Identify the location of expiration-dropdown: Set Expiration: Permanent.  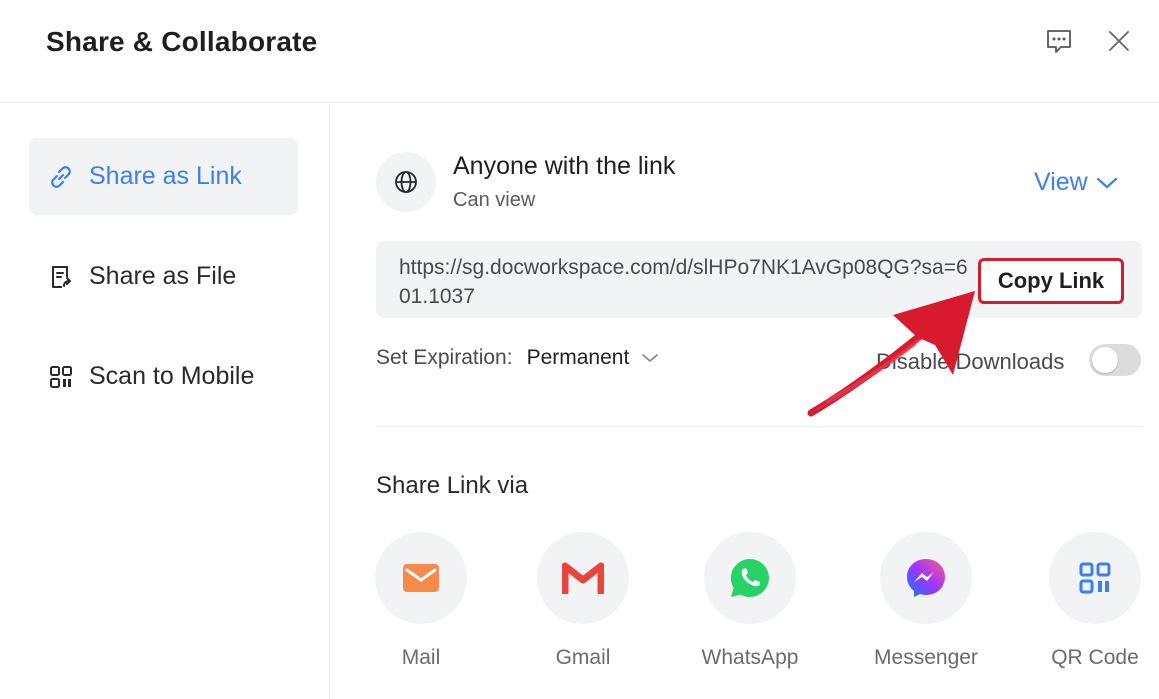
(517, 358).